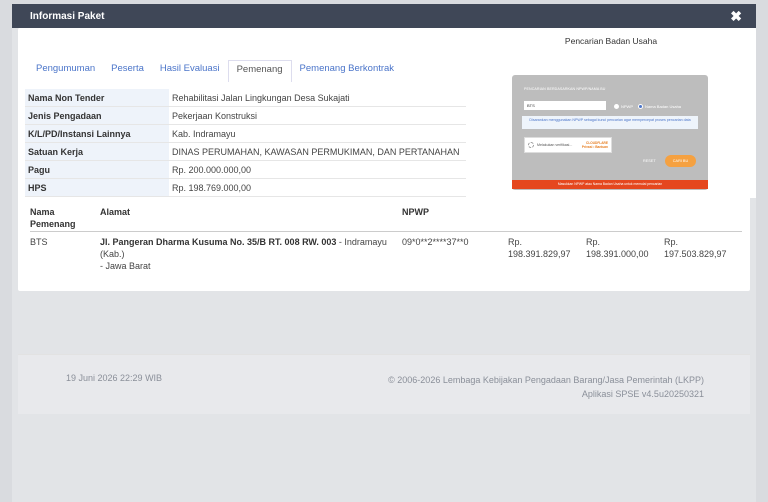 The image size is (768, 502). I want to click on info-row-pagu: Pagu Rp. 200.000.000,00, so click(246, 170).